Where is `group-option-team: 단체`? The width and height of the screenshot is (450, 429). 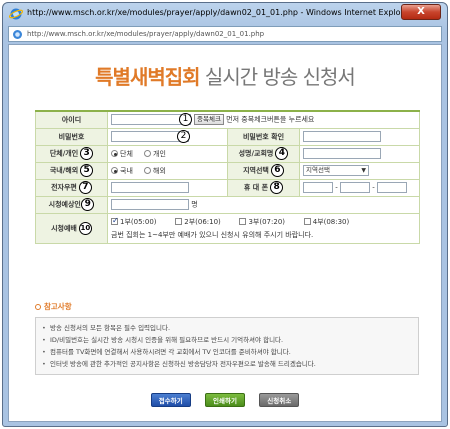
group-option-team: 단체 is located at coordinates (126, 153).